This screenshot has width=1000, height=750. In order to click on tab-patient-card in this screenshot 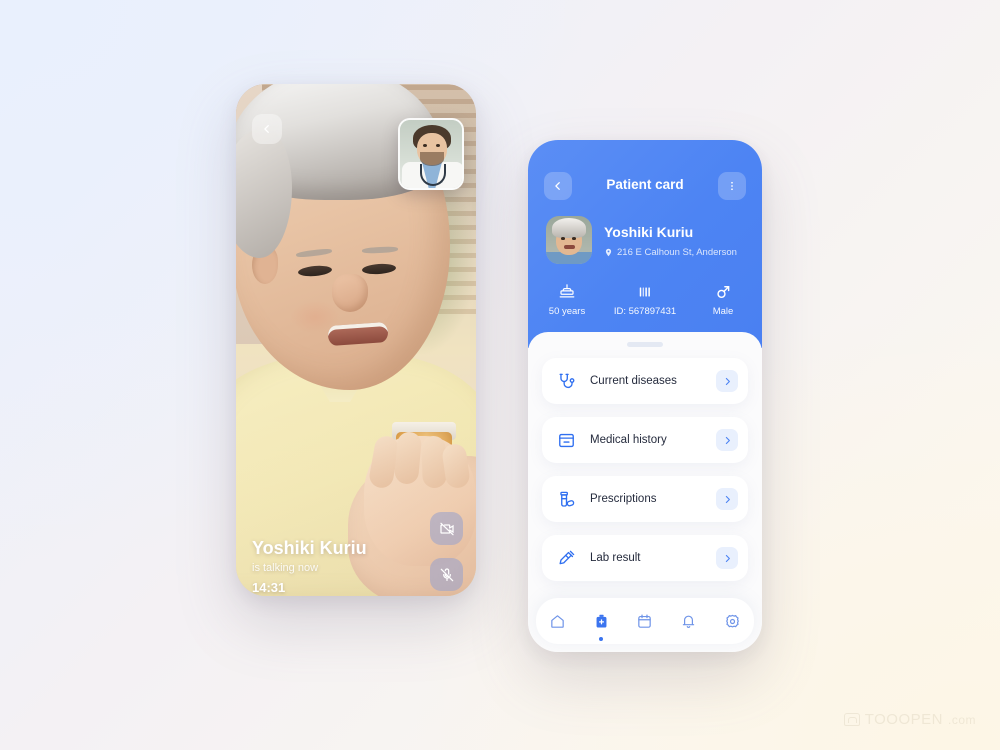, I will do `click(601, 623)`.